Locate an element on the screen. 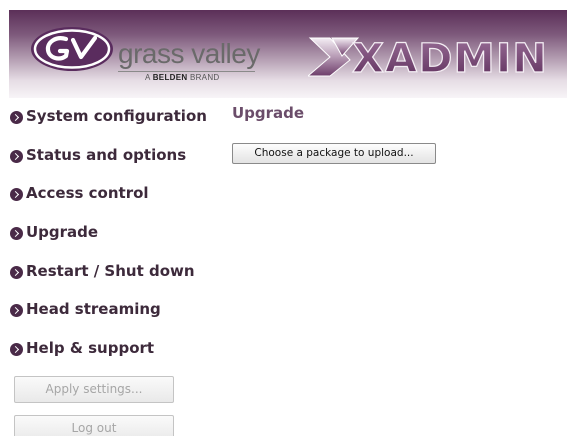 This screenshot has height=436, width=567. sidebar-item-restart-shut-down: Restart / Shut down is located at coordinates (102, 271).